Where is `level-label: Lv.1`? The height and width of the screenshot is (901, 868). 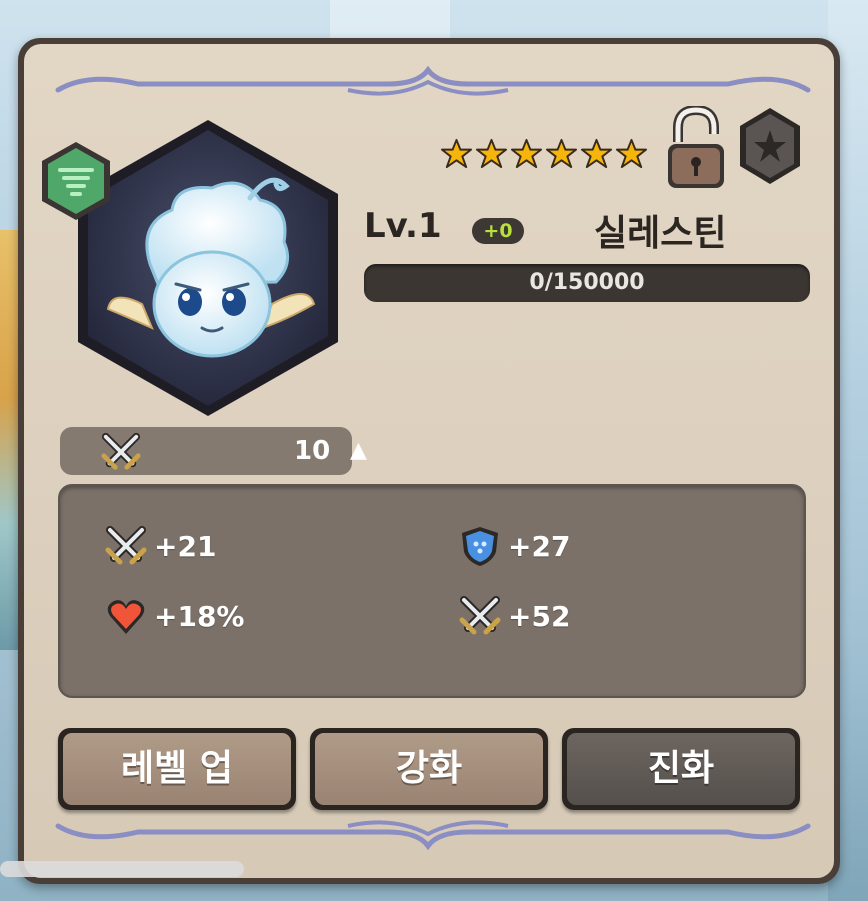
level-label: Lv.1 is located at coordinates (403, 226).